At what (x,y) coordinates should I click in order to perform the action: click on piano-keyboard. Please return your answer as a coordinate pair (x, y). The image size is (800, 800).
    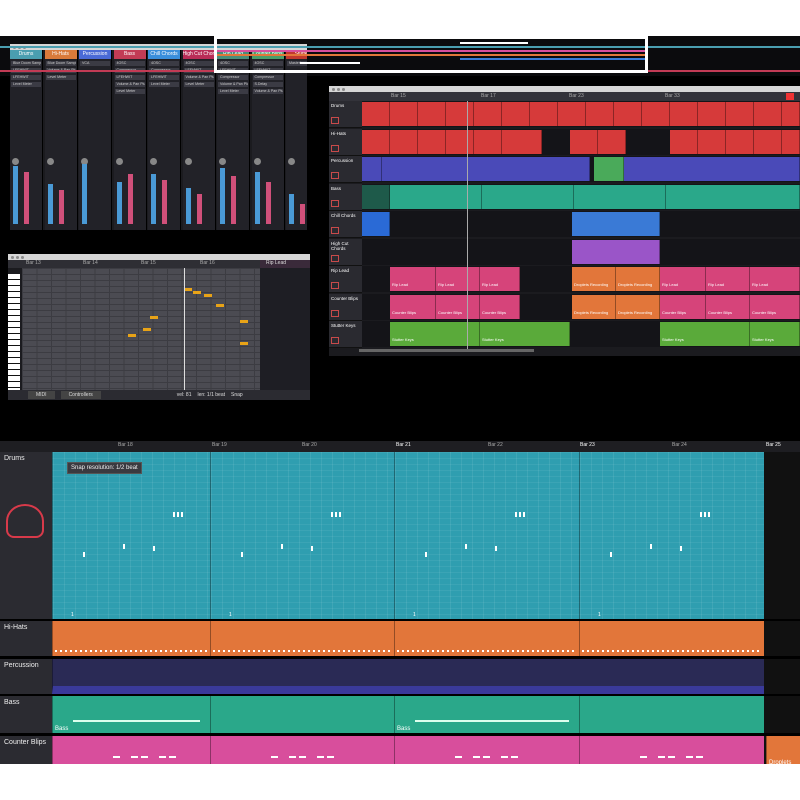
    Looking at the image, I should click on (14, 332).